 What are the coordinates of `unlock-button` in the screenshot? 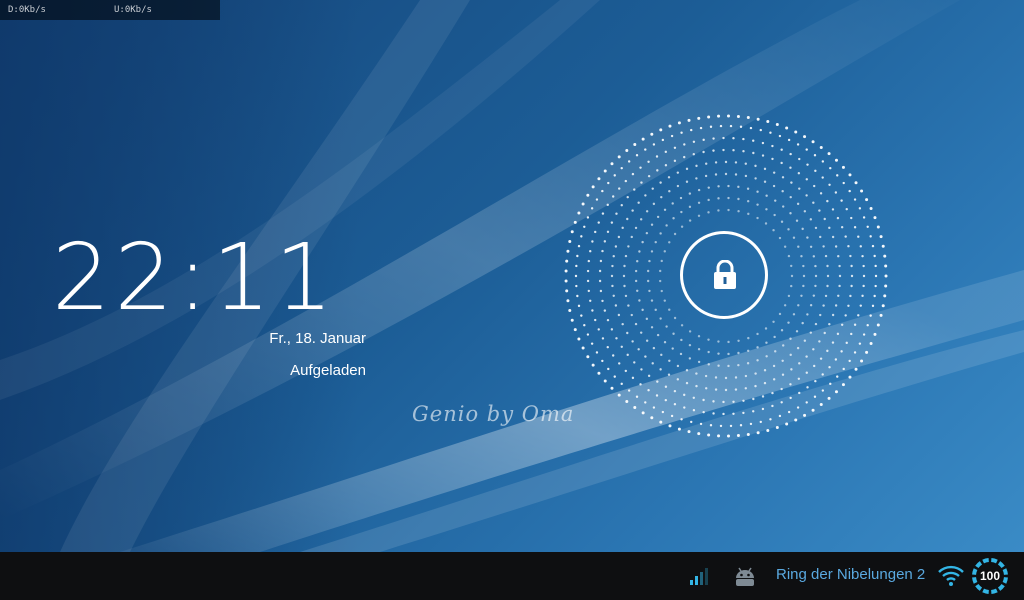 It's located at (724, 275).